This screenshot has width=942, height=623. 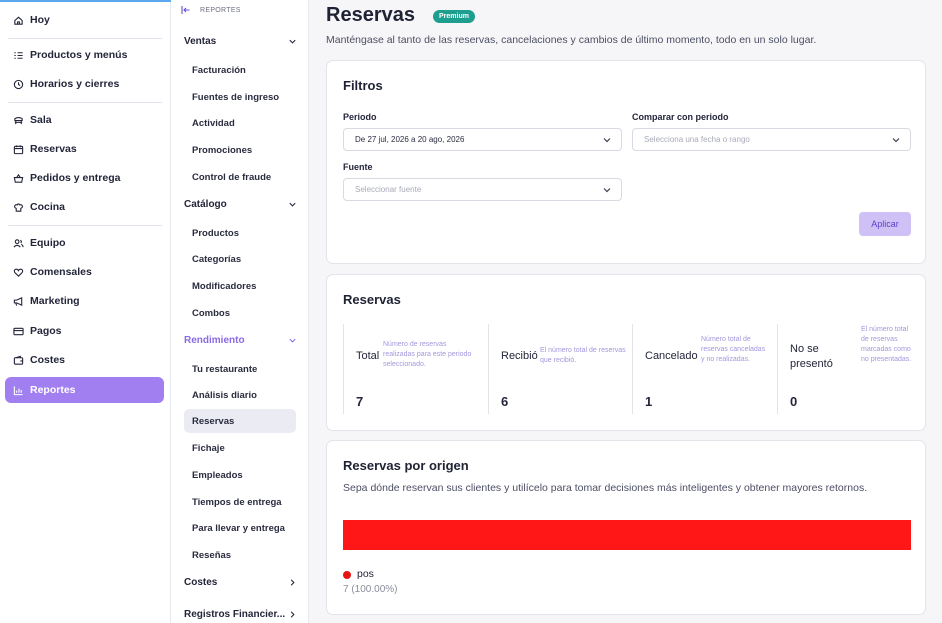 What do you see at coordinates (240, 502) in the screenshot?
I see `subnav-item-tiempos-entrega: Tiempos de entrega` at bounding box center [240, 502].